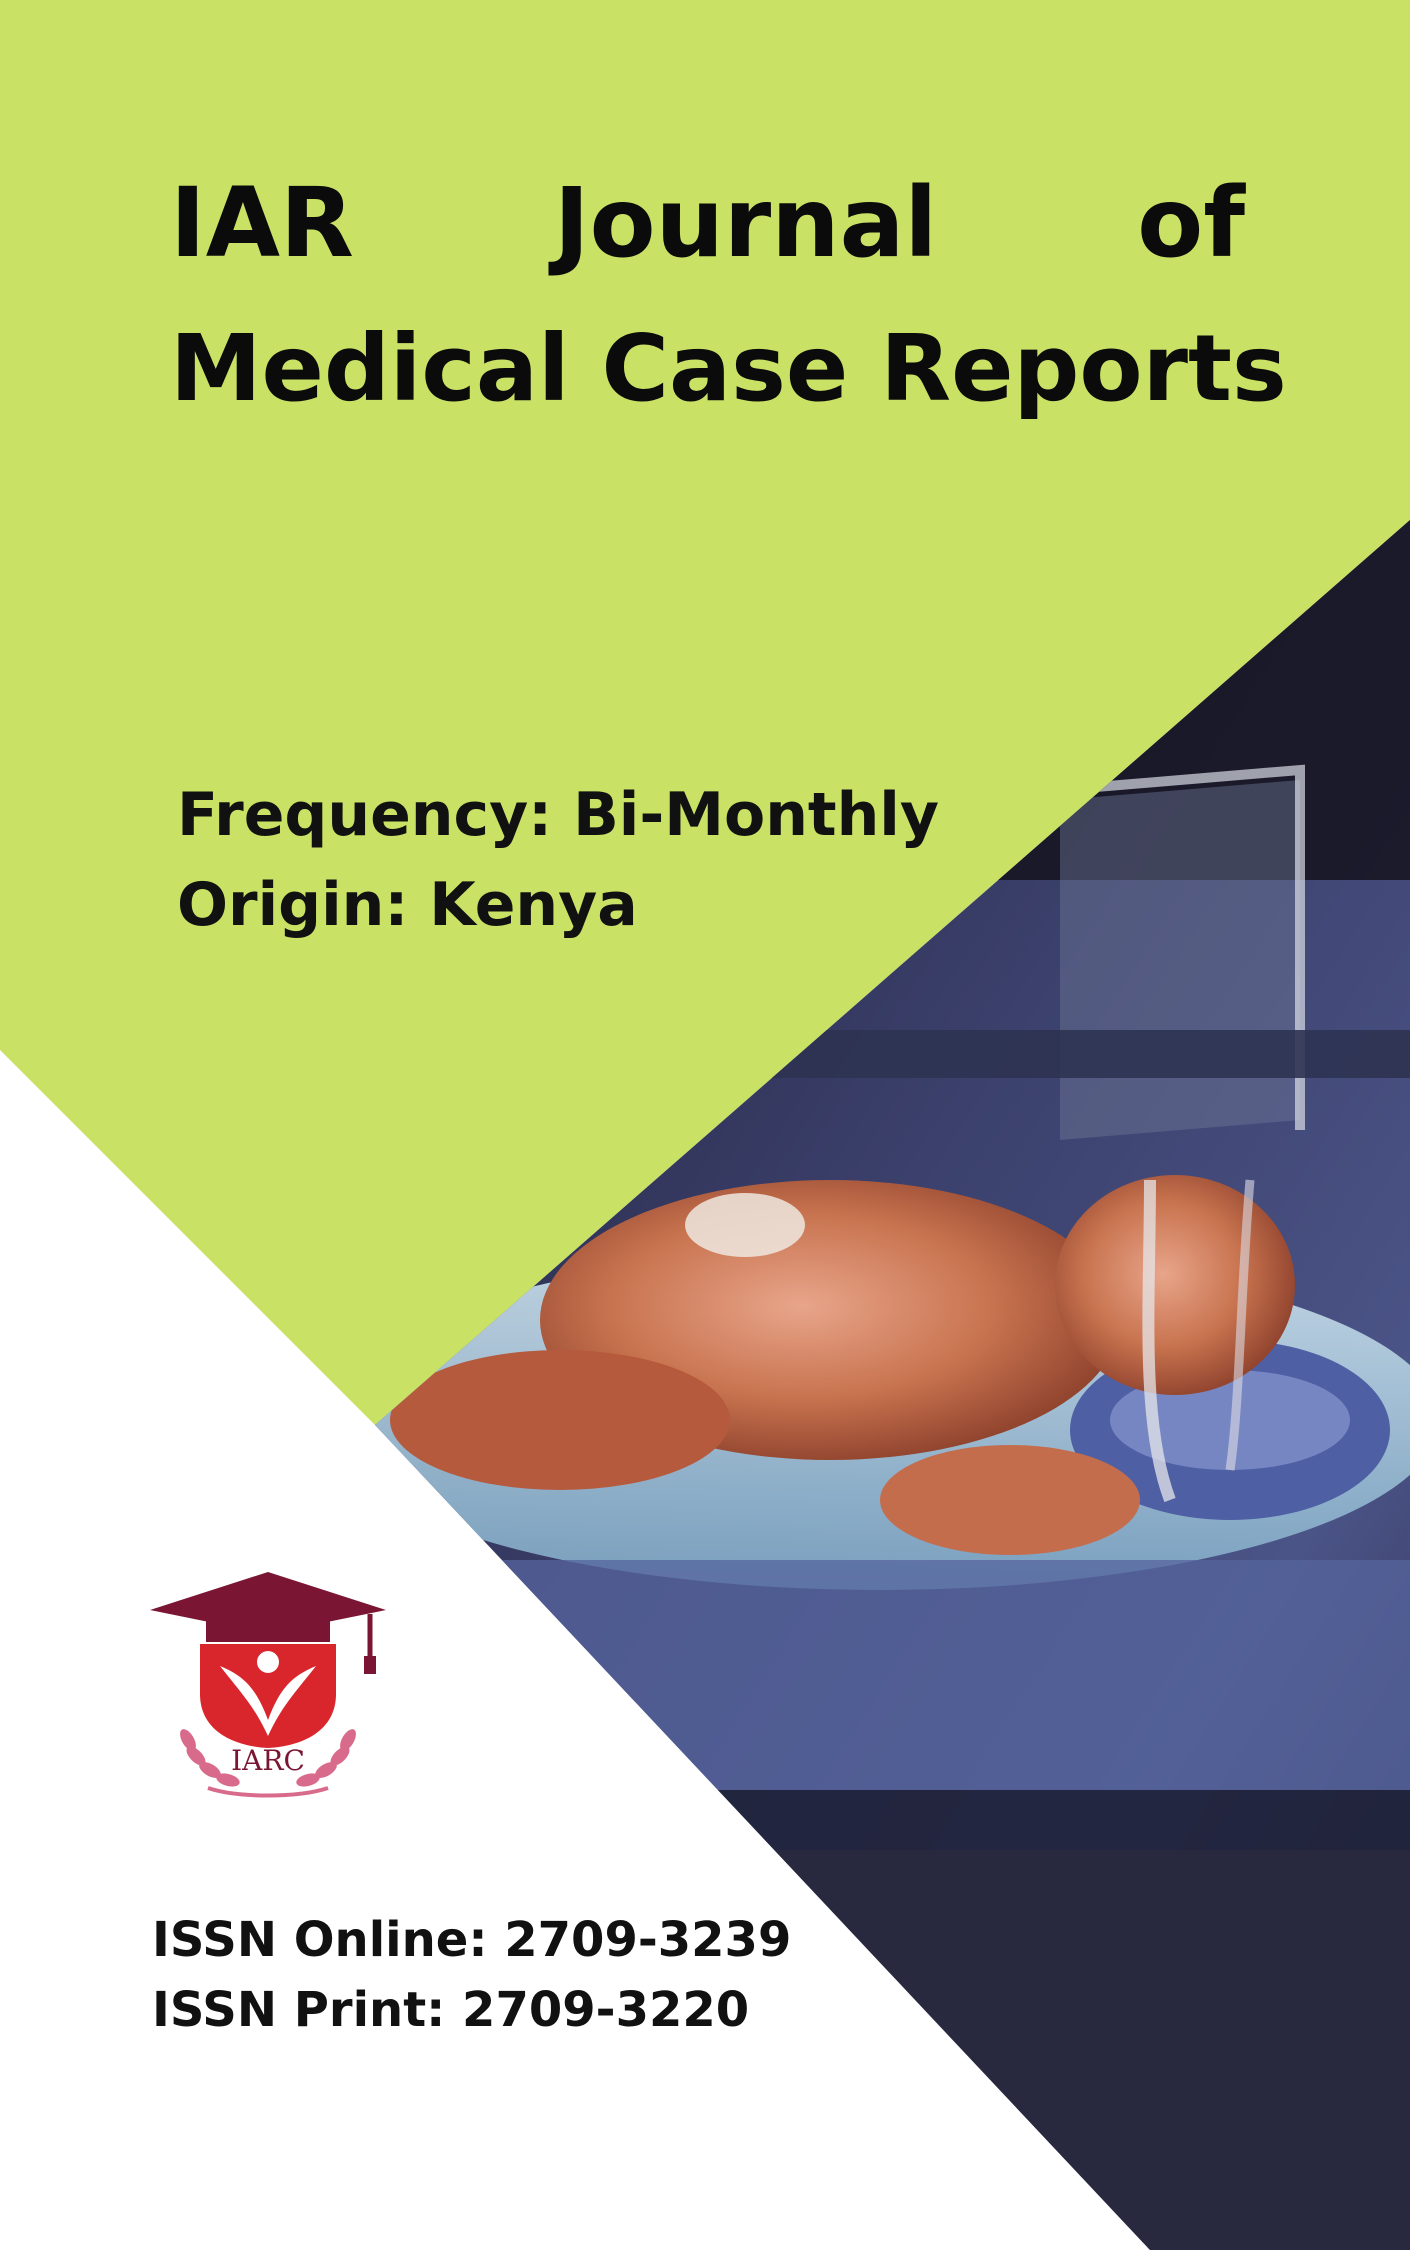 The width and height of the screenshot is (1410, 2250). What do you see at coordinates (905, 1820) in the screenshot?
I see `frame-bar-bottom` at bounding box center [905, 1820].